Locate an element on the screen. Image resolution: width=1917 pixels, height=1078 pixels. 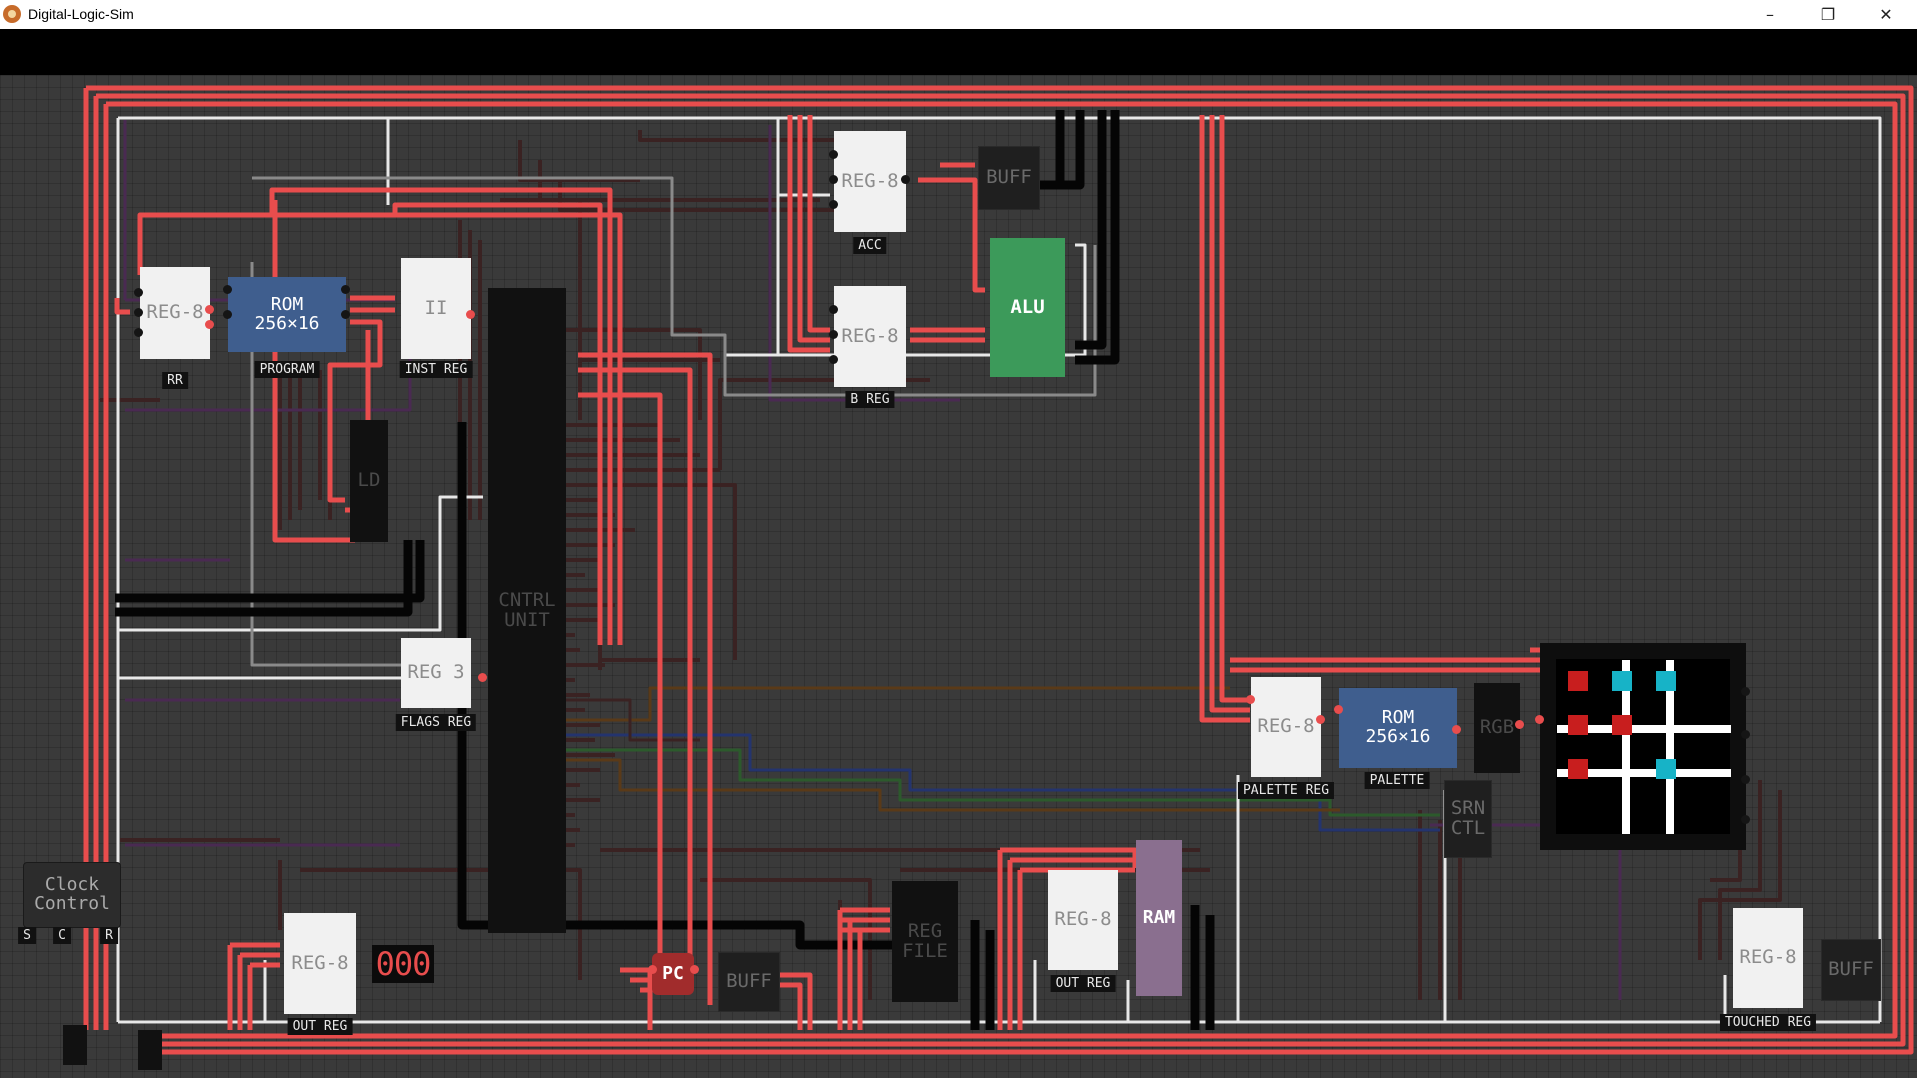
acc-label: ACC is located at coordinates (870, 245).